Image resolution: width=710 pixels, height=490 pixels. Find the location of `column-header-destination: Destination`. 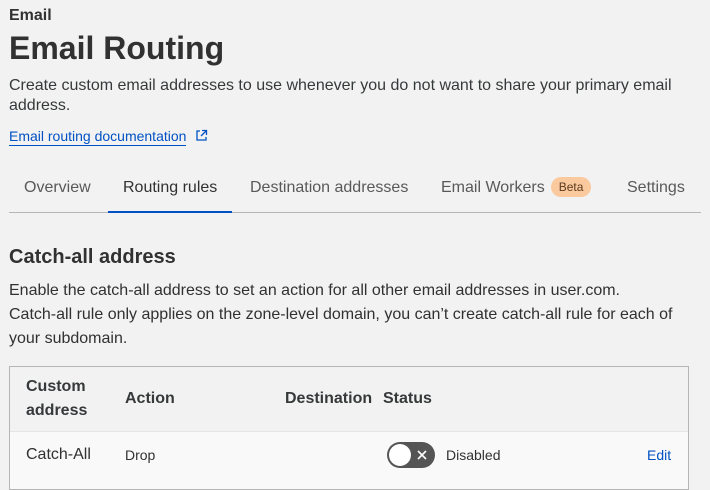

column-header-destination: Destination is located at coordinates (329, 398).